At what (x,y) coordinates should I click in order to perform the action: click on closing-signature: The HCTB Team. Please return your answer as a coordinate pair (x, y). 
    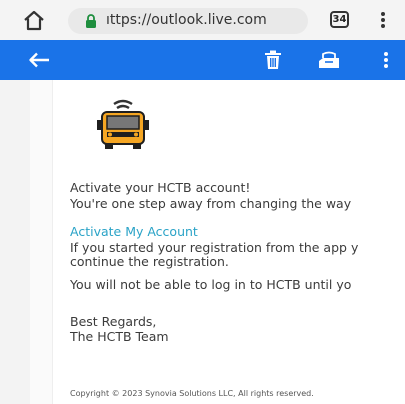
    Looking at the image, I should click on (119, 336).